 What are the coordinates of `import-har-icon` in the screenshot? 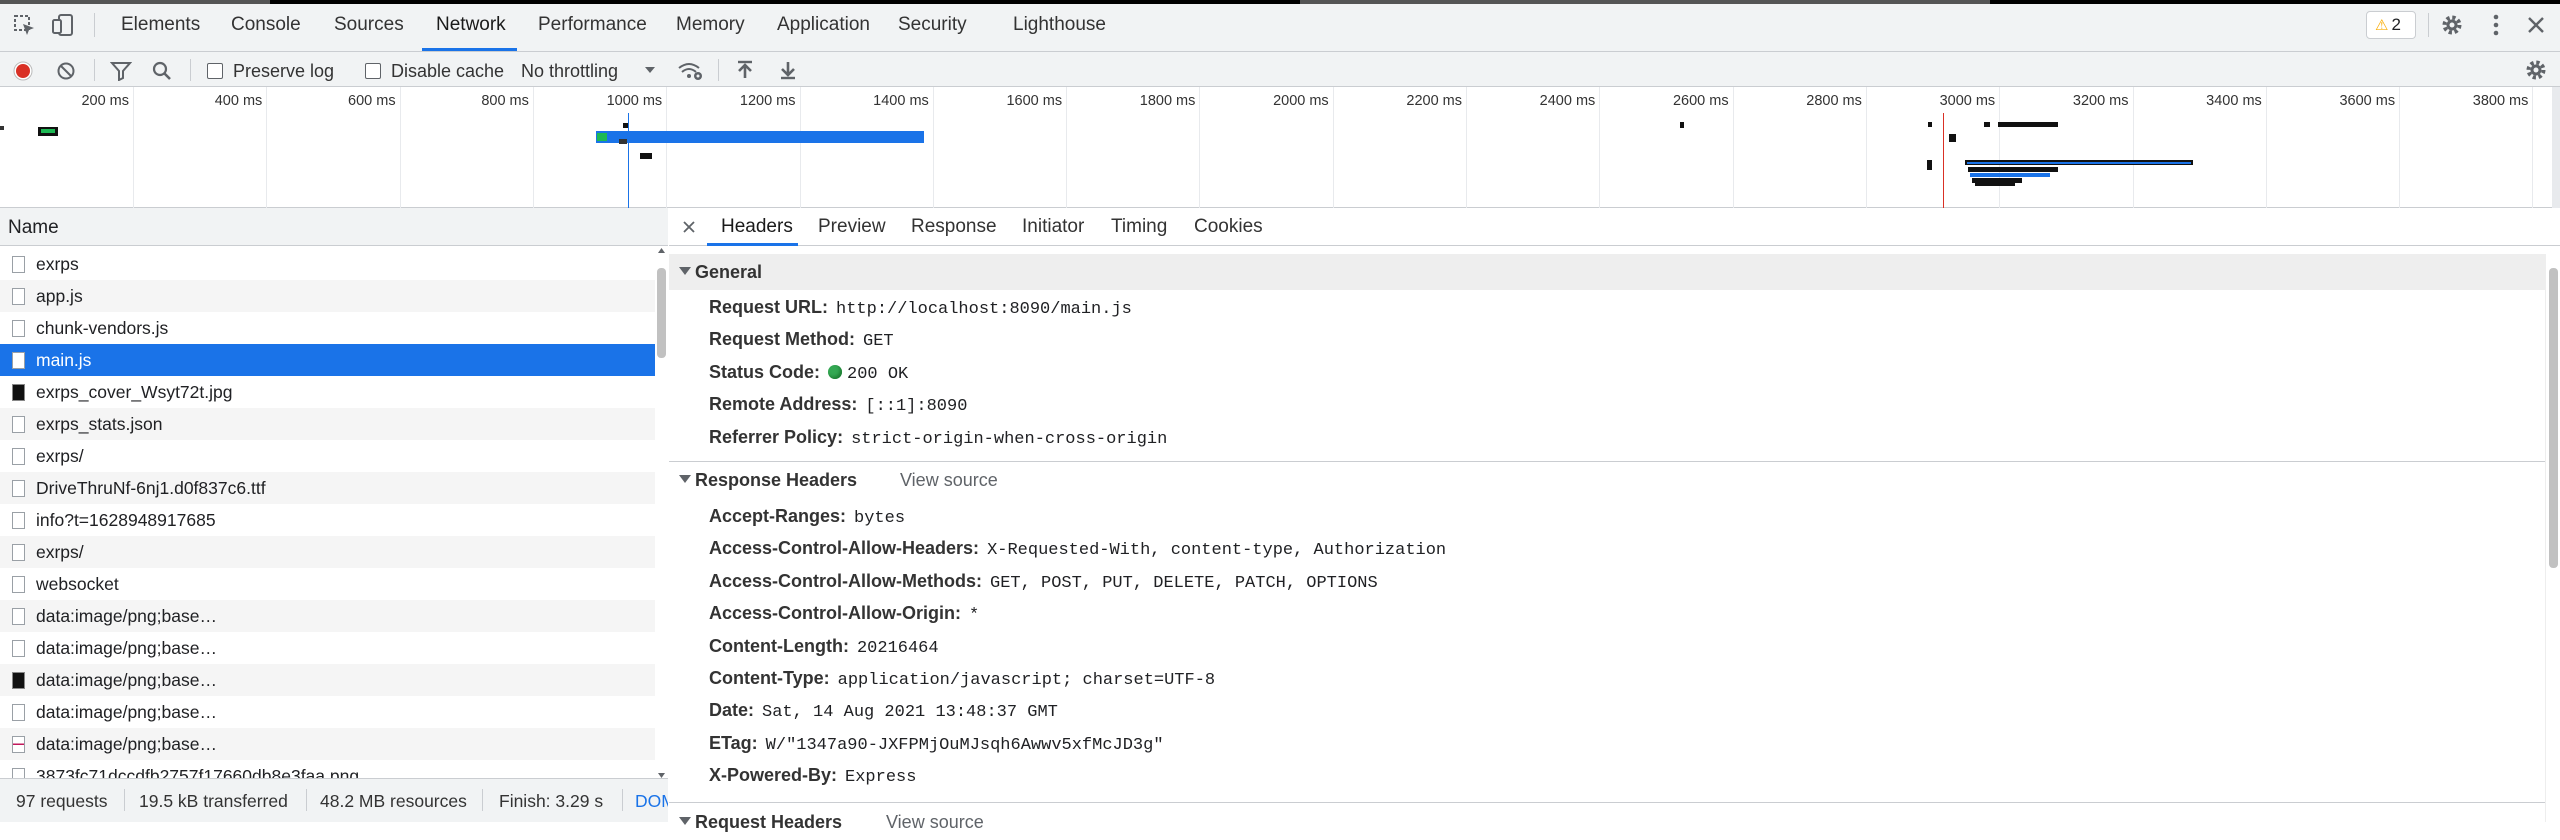 It's located at (745, 70).